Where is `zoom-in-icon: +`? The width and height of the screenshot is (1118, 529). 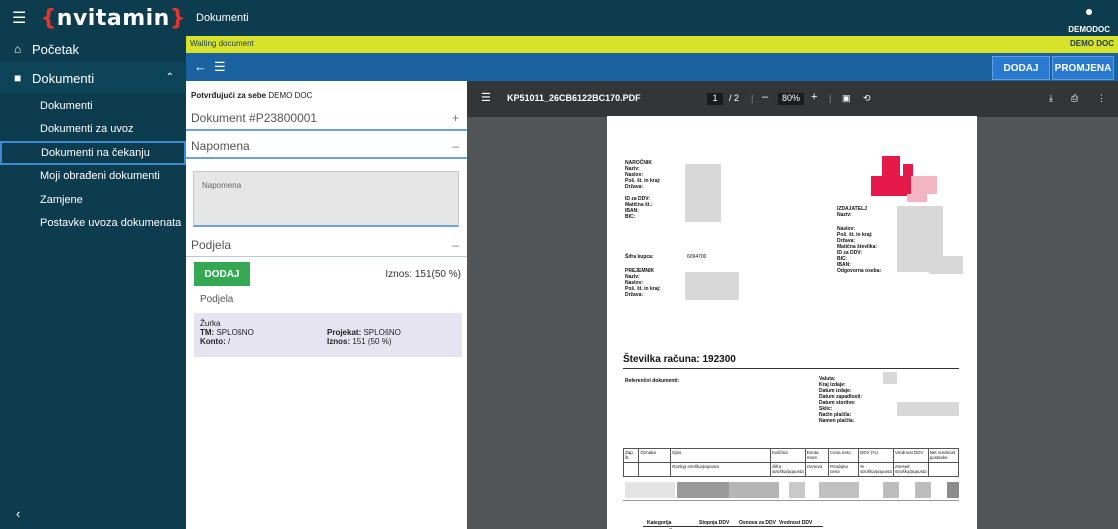 zoom-in-icon: + is located at coordinates (814, 97).